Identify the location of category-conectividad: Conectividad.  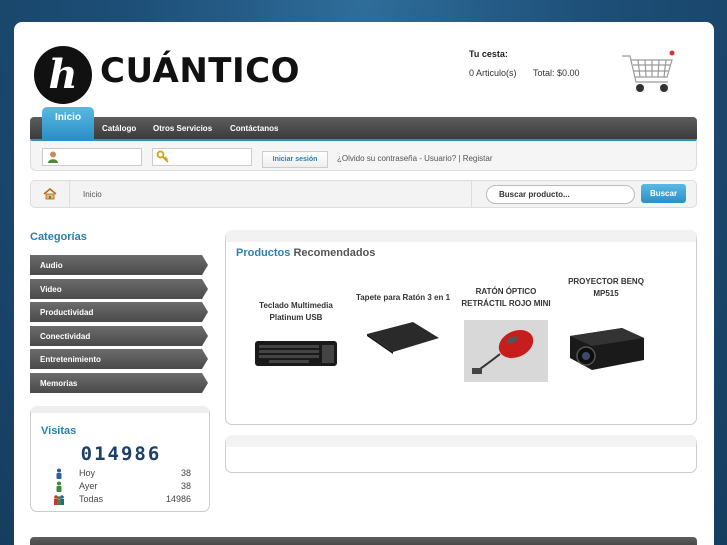
(119, 336).